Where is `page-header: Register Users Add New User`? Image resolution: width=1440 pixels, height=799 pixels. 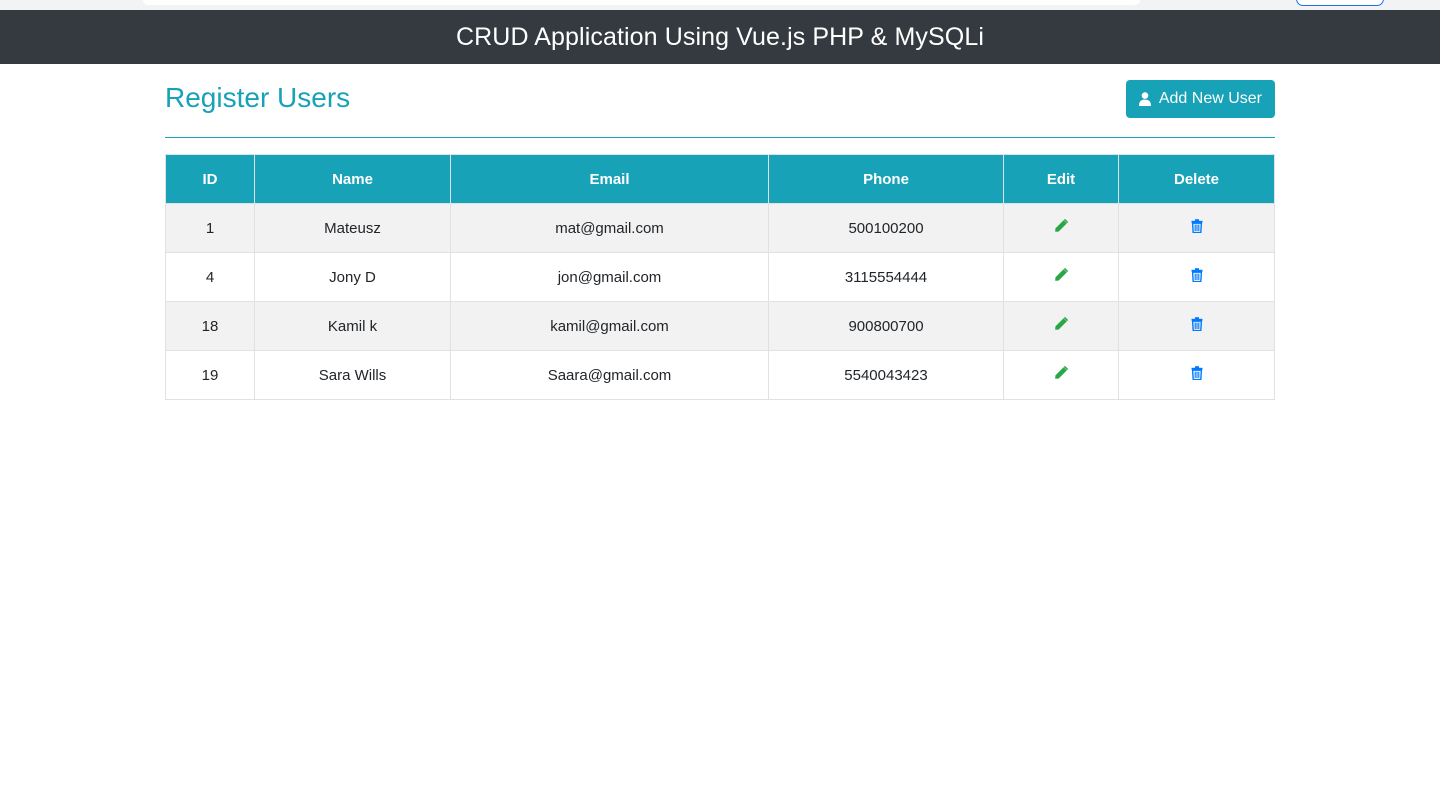
page-header: Register Users Add New User is located at coordinates (720, 101).